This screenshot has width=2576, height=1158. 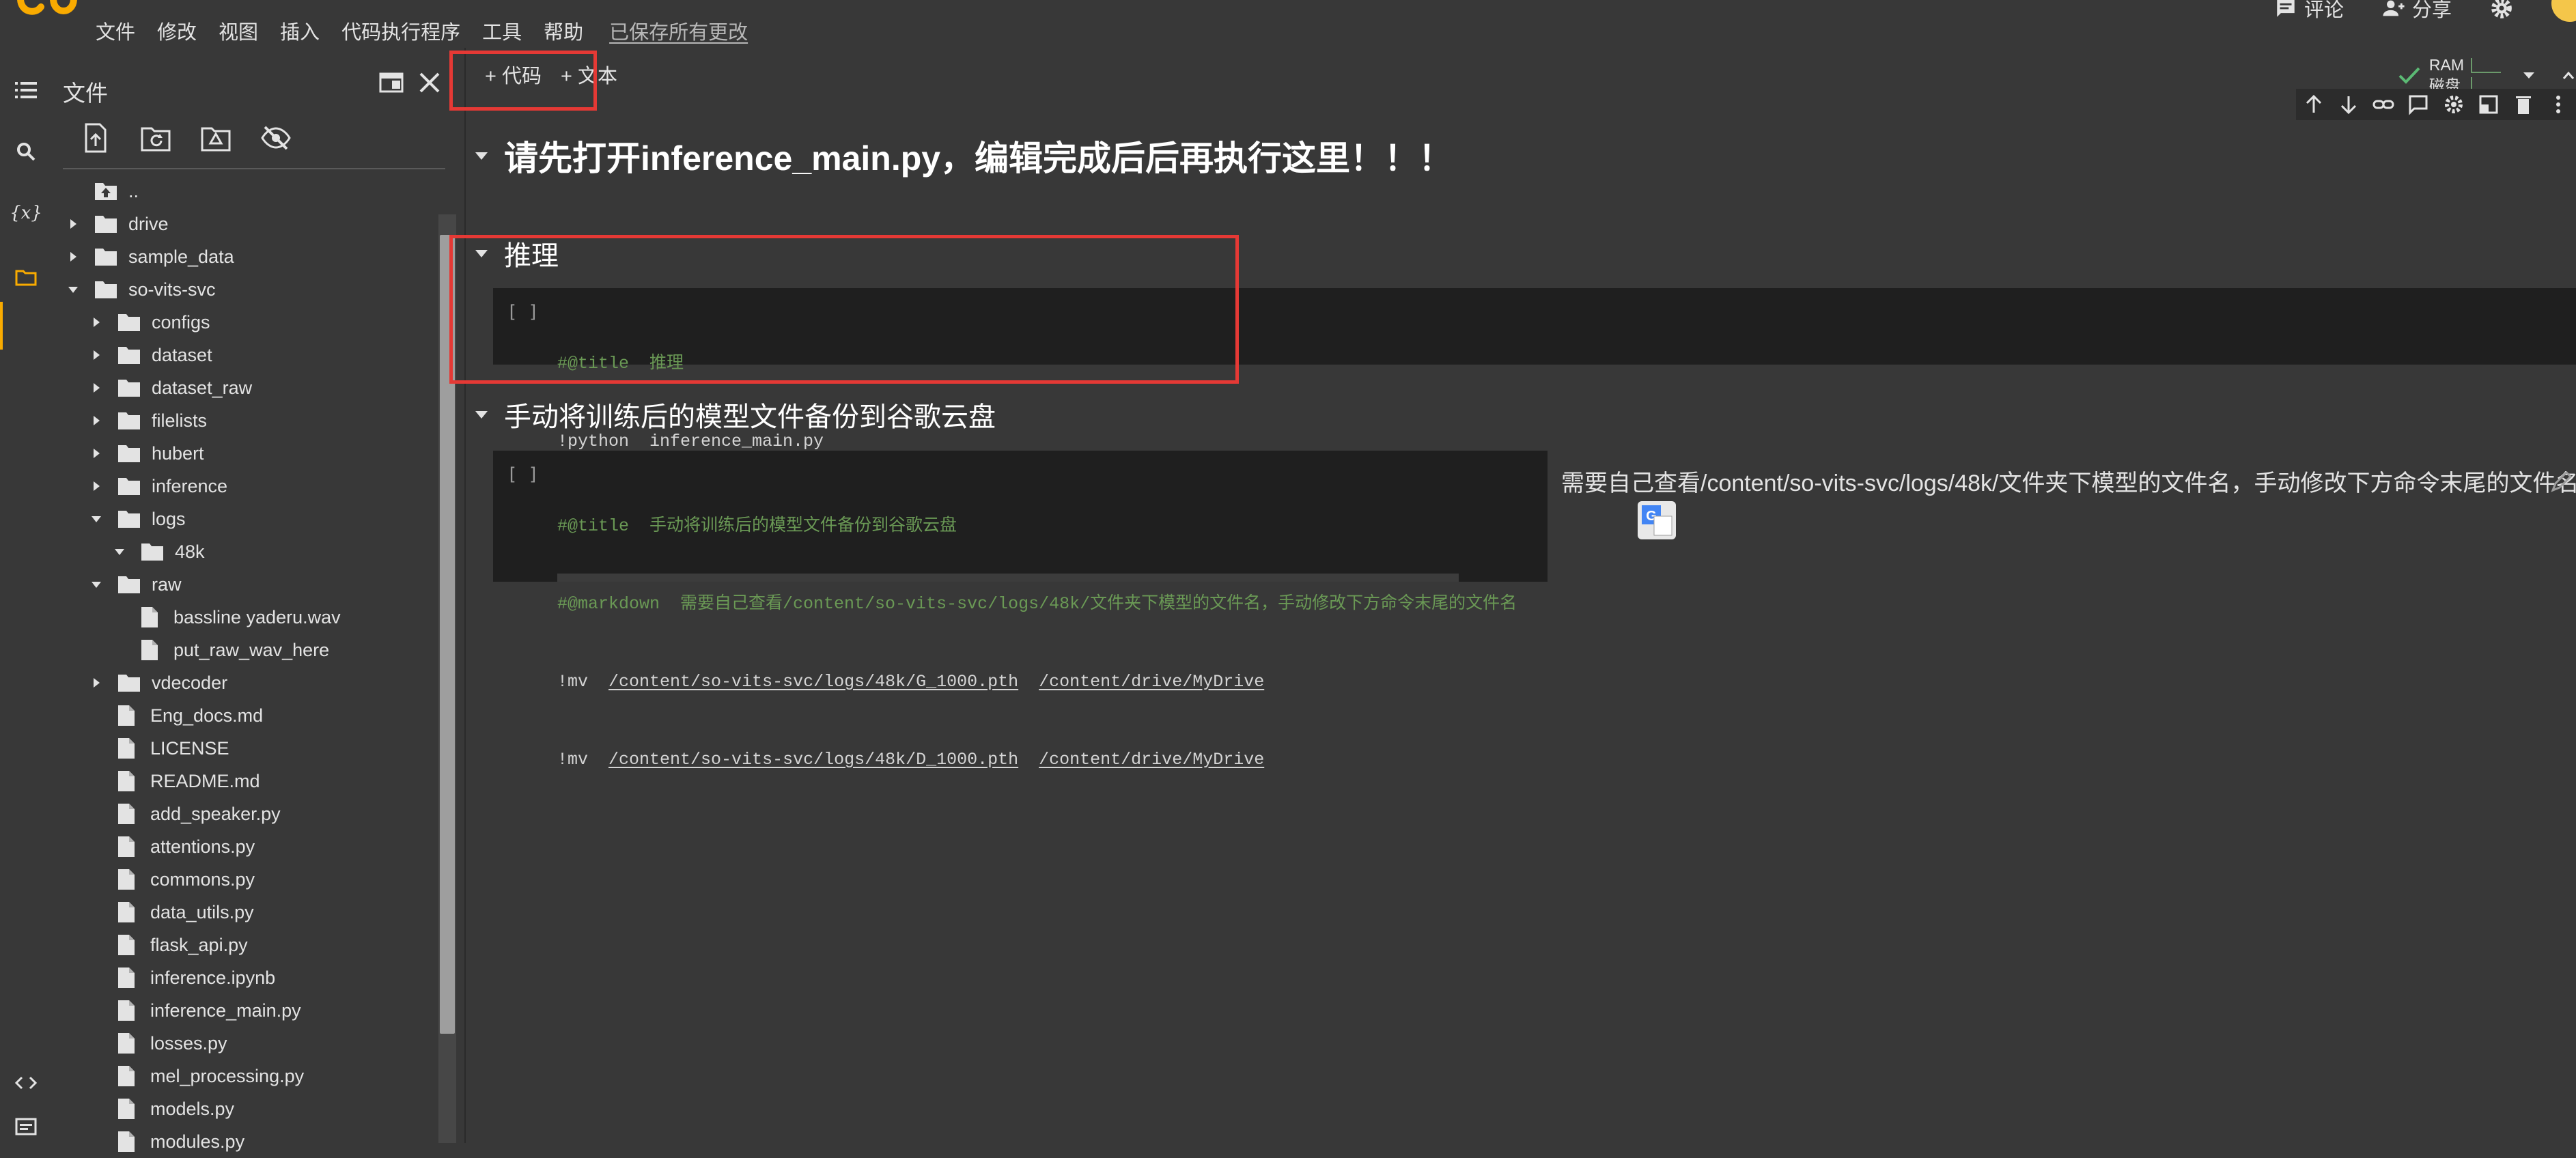 I want to click on folder-row: vdecoder, so click(x=158, y=682).